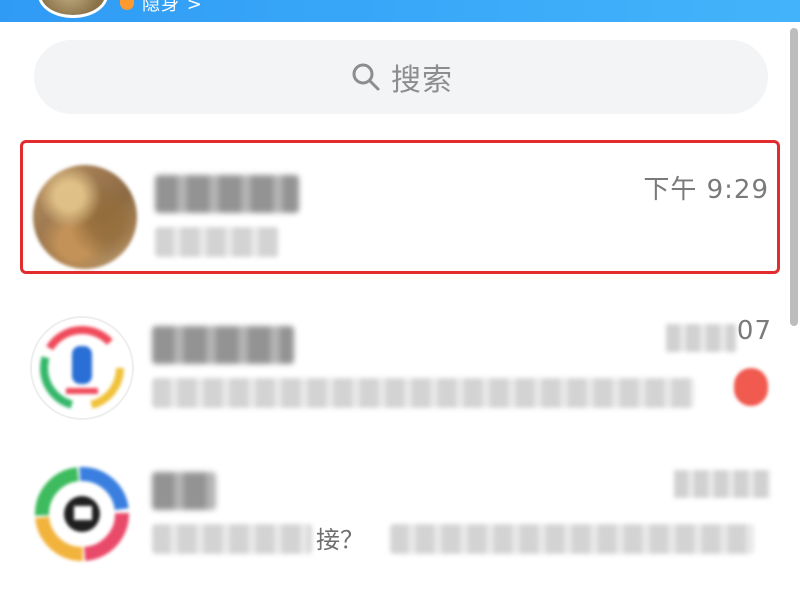 This screenshot has width=800, height=600. Describe the element at coordinates (73, 9) in the screenshot. I see `user-avatar` at that location.